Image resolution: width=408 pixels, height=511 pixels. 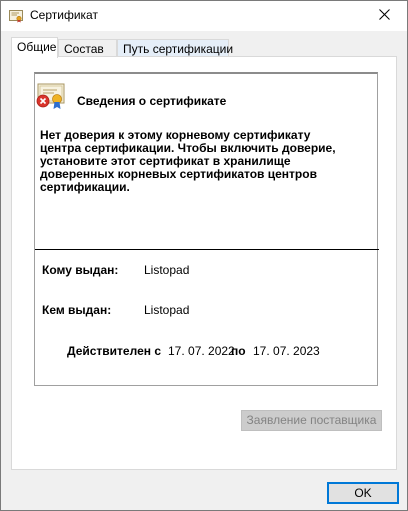 I want to click on issued-to-label: Кому выдан:, so click(x=80, y=270).